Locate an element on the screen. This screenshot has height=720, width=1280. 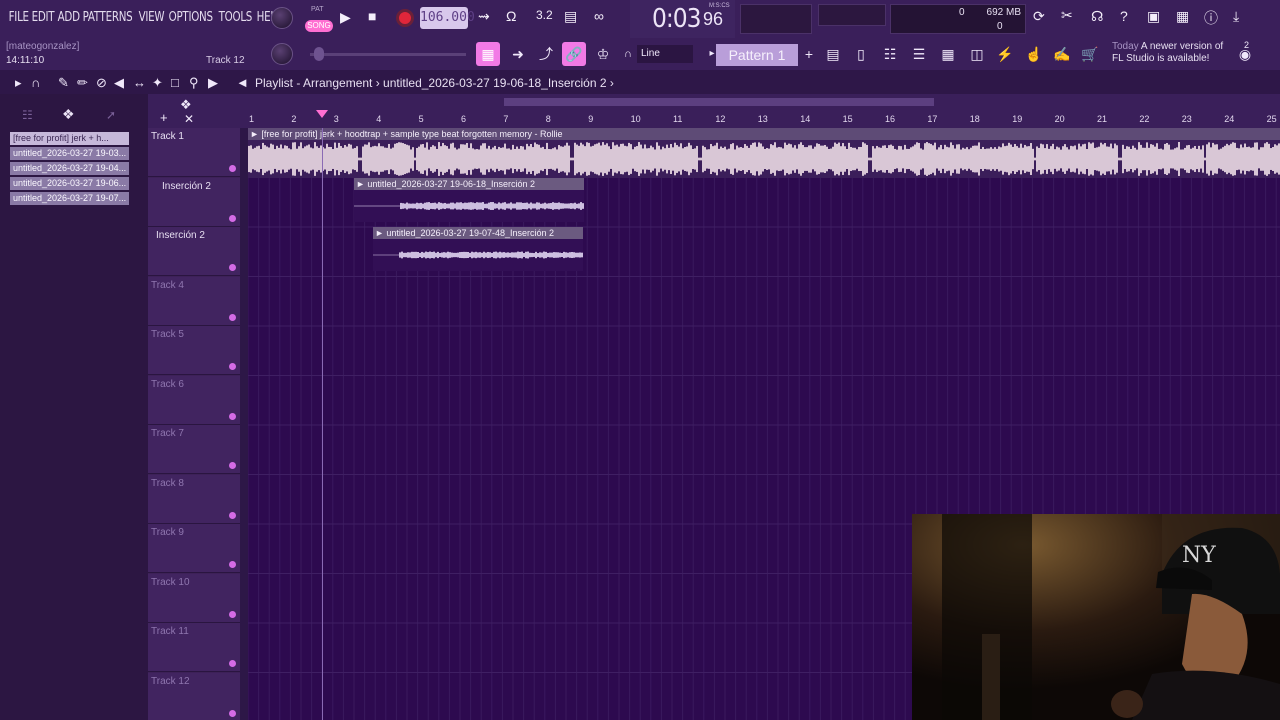
wait-input-icon: Ω is located at coordinates (511, 16).